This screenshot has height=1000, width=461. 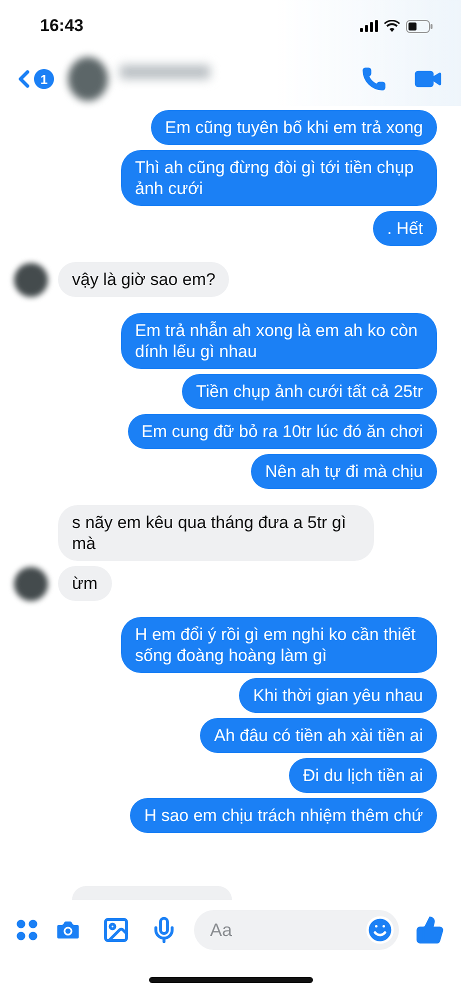 I want to click on message-bubble: Đi du lịch tiền ai, so click(x=362, y=775).